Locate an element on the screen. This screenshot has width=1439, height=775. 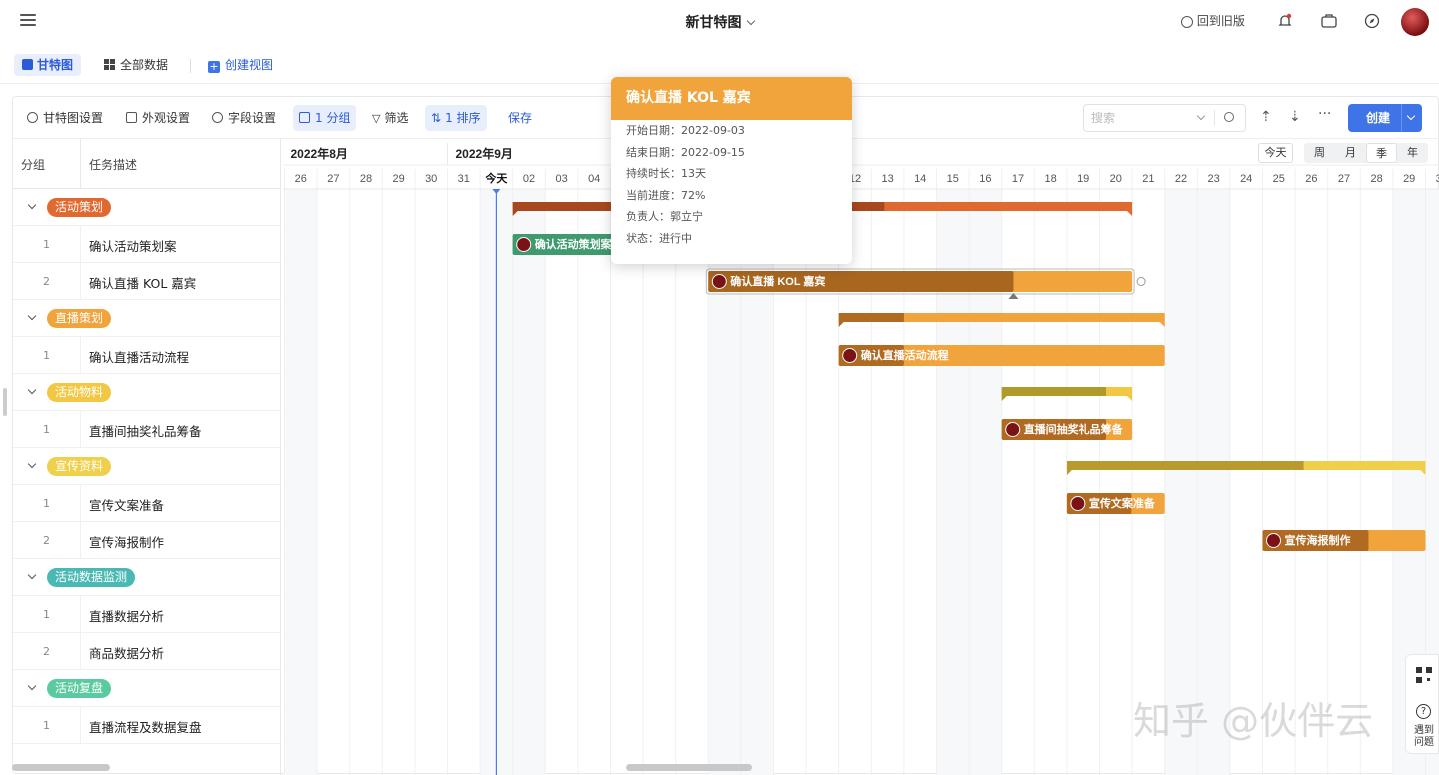
left-scrollbar is located at coordinates (61, 767).